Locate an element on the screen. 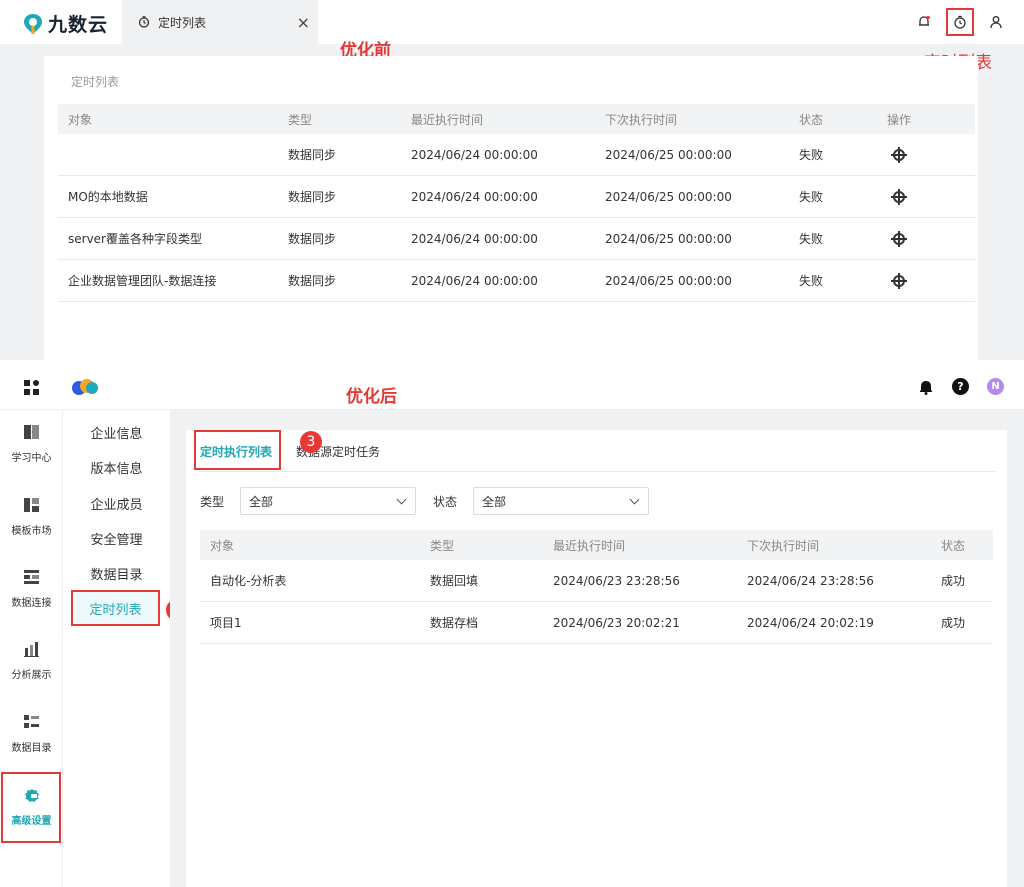  after-annotation: 优化后 is located at coordinates (371, 397).